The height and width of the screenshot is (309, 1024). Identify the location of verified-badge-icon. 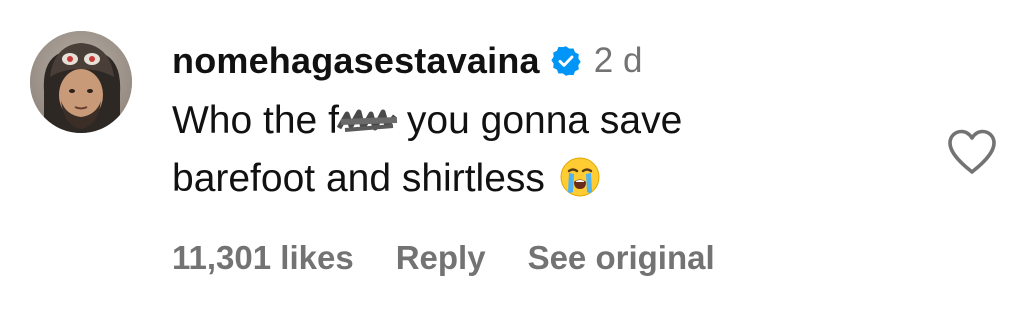
(566, 61).